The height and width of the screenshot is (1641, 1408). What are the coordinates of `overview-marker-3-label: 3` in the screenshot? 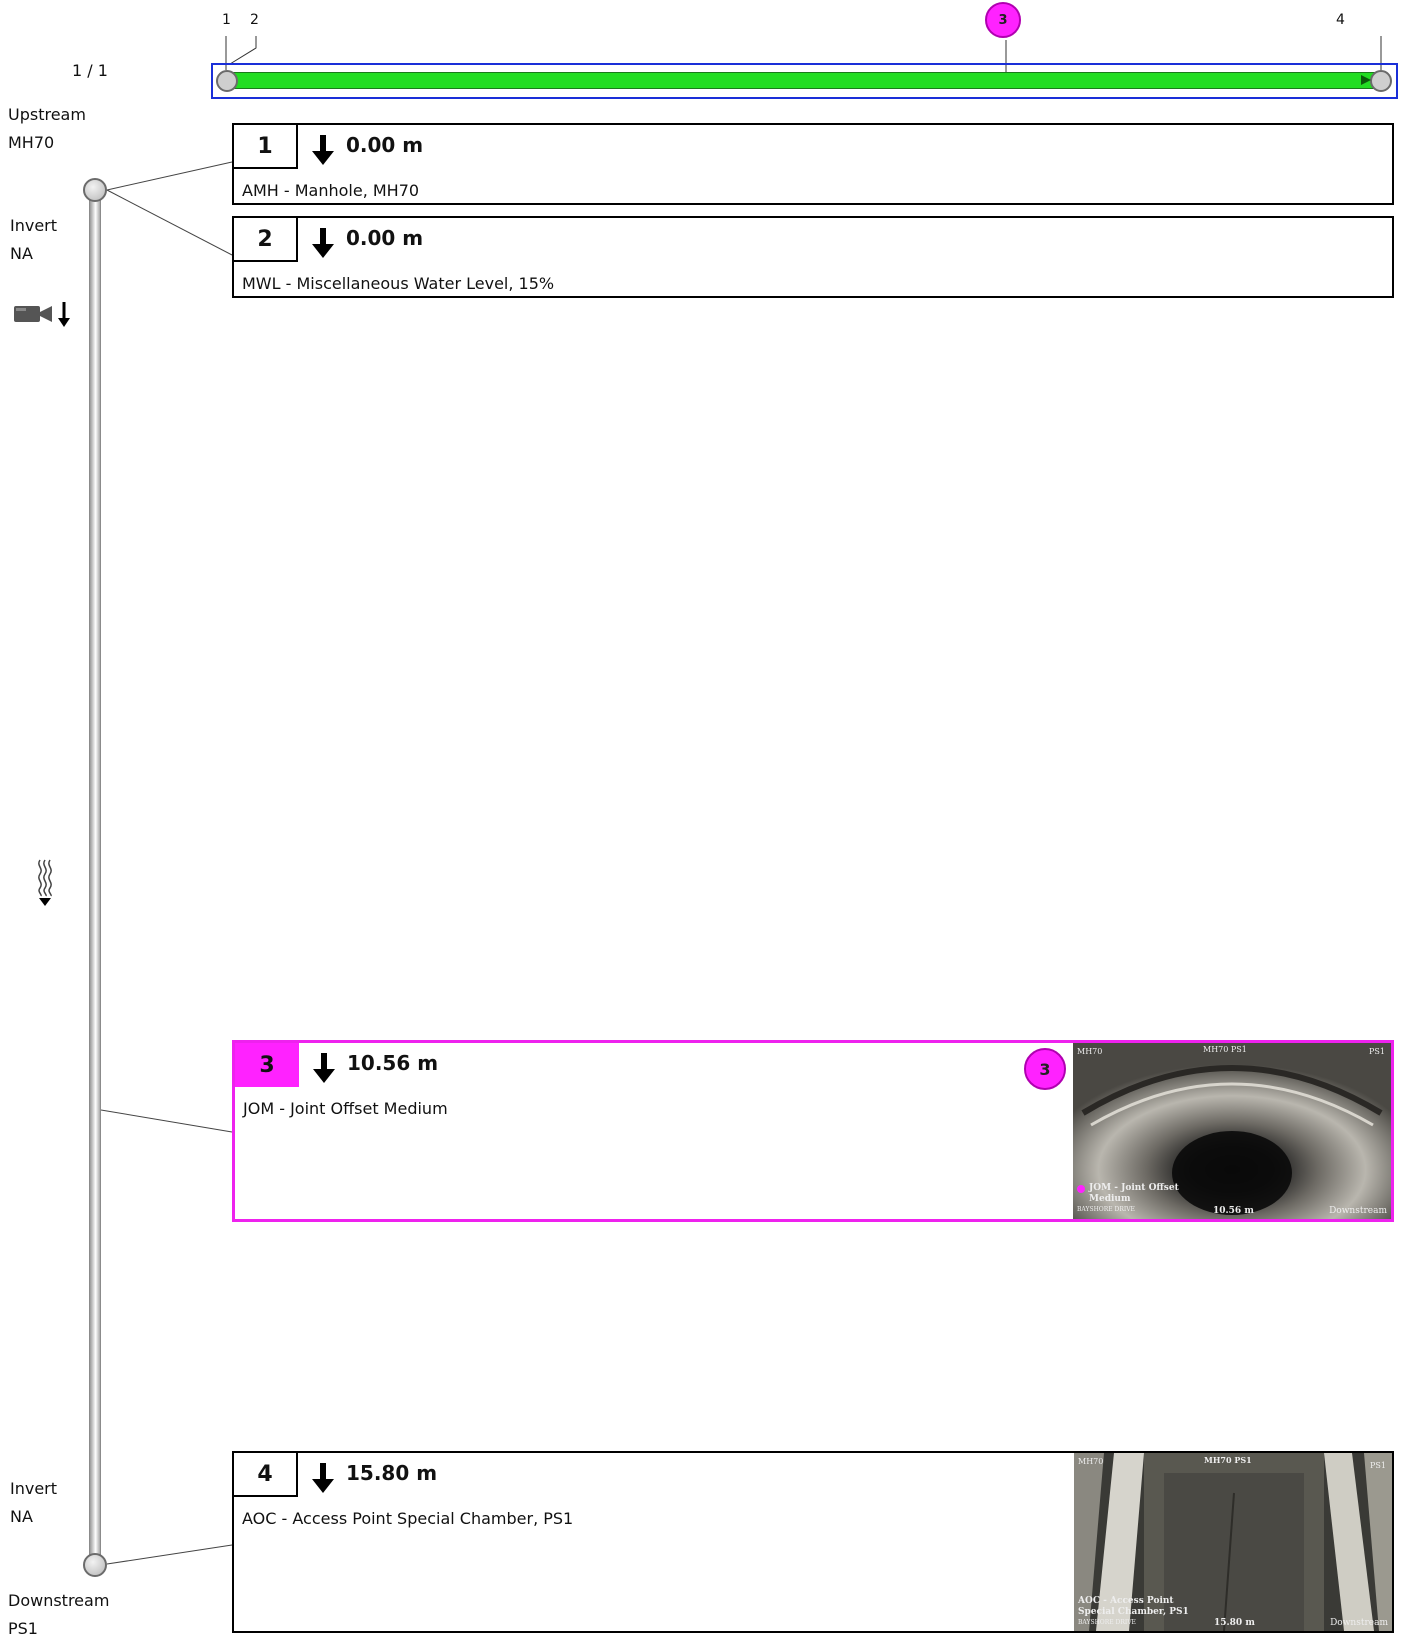 It's located at (1003, 20).